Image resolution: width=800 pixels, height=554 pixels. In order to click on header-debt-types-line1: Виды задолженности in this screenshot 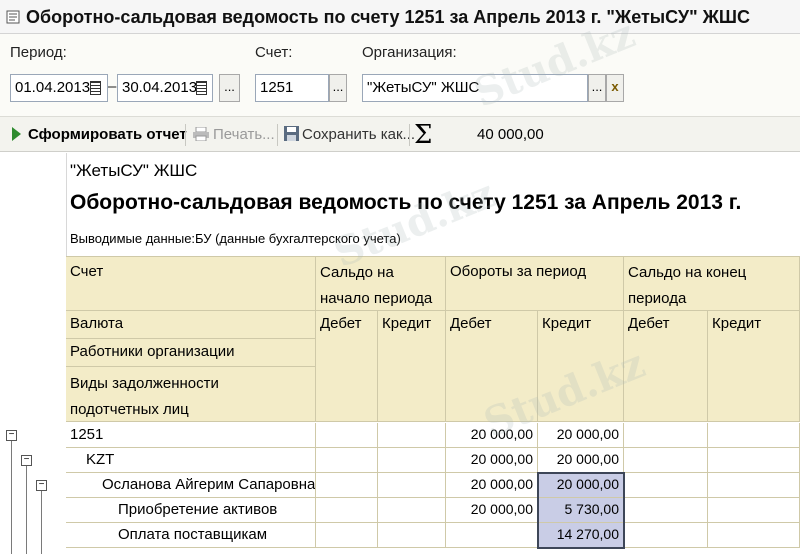, I will do `click(144, 383)`.